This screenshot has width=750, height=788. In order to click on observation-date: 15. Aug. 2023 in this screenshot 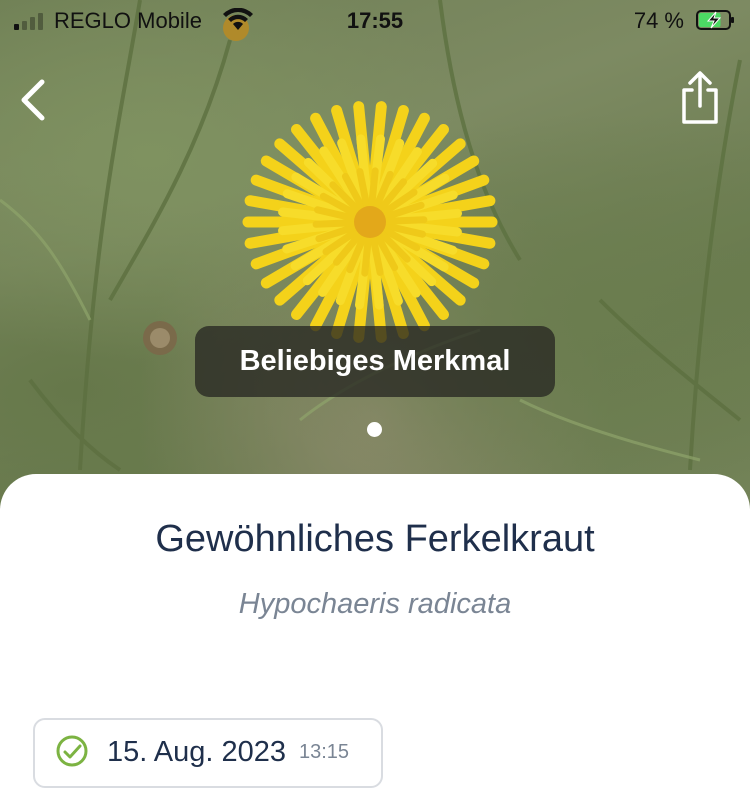, I will do `click(196, 752)`.